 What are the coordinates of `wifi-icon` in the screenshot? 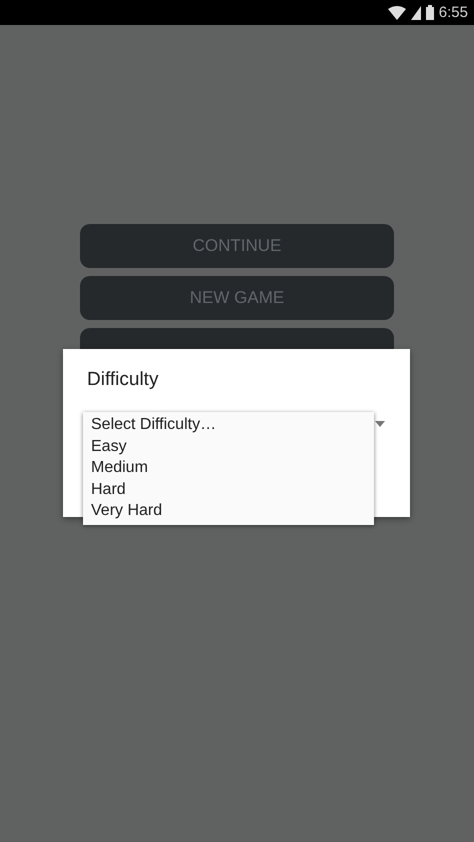 It's located at (397, 13).